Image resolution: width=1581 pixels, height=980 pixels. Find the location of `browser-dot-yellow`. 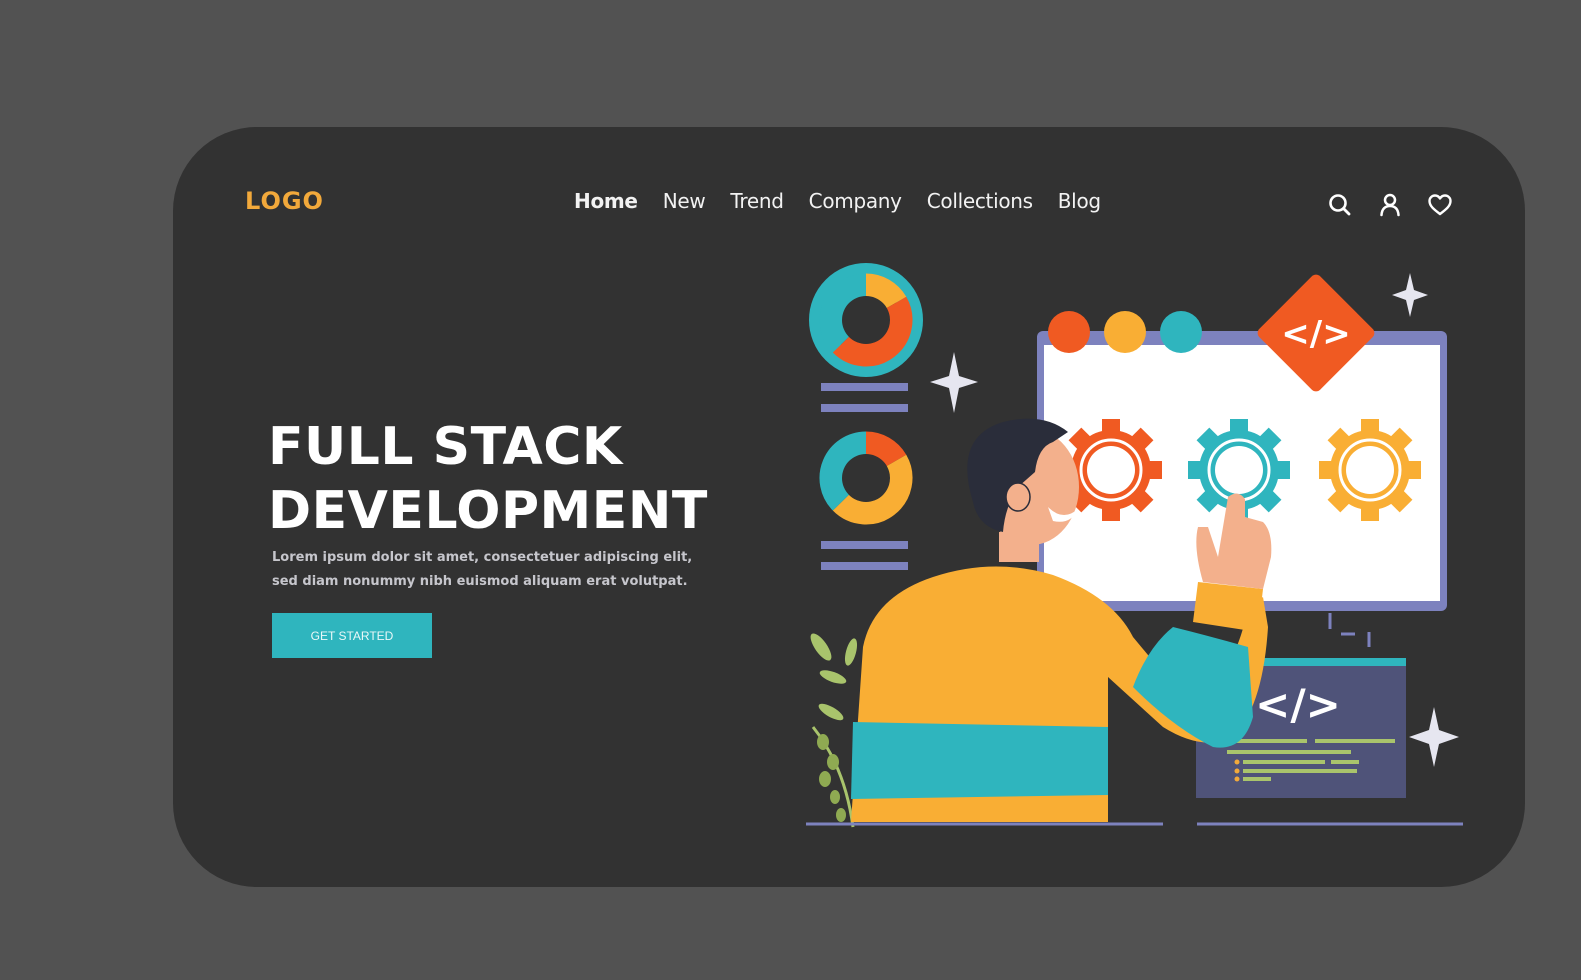

browser-dot-yellow is located at coordinates (1125, 332).